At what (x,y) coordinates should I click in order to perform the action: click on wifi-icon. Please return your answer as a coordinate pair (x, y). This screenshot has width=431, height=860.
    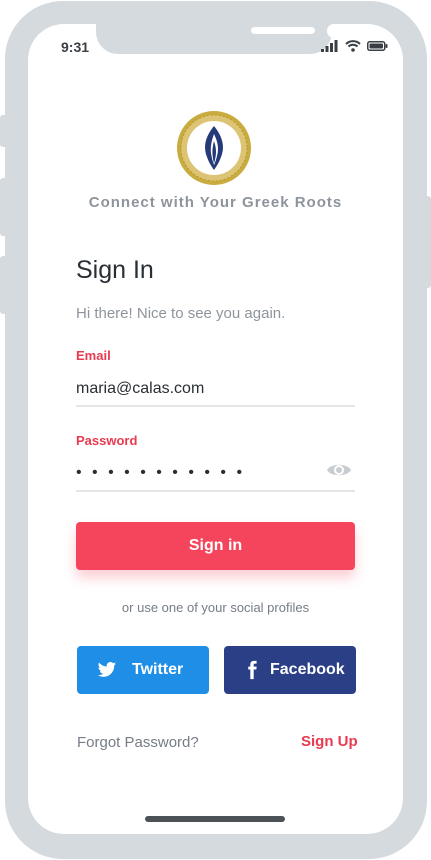
    Looking at the image, I should click on (353, 46).